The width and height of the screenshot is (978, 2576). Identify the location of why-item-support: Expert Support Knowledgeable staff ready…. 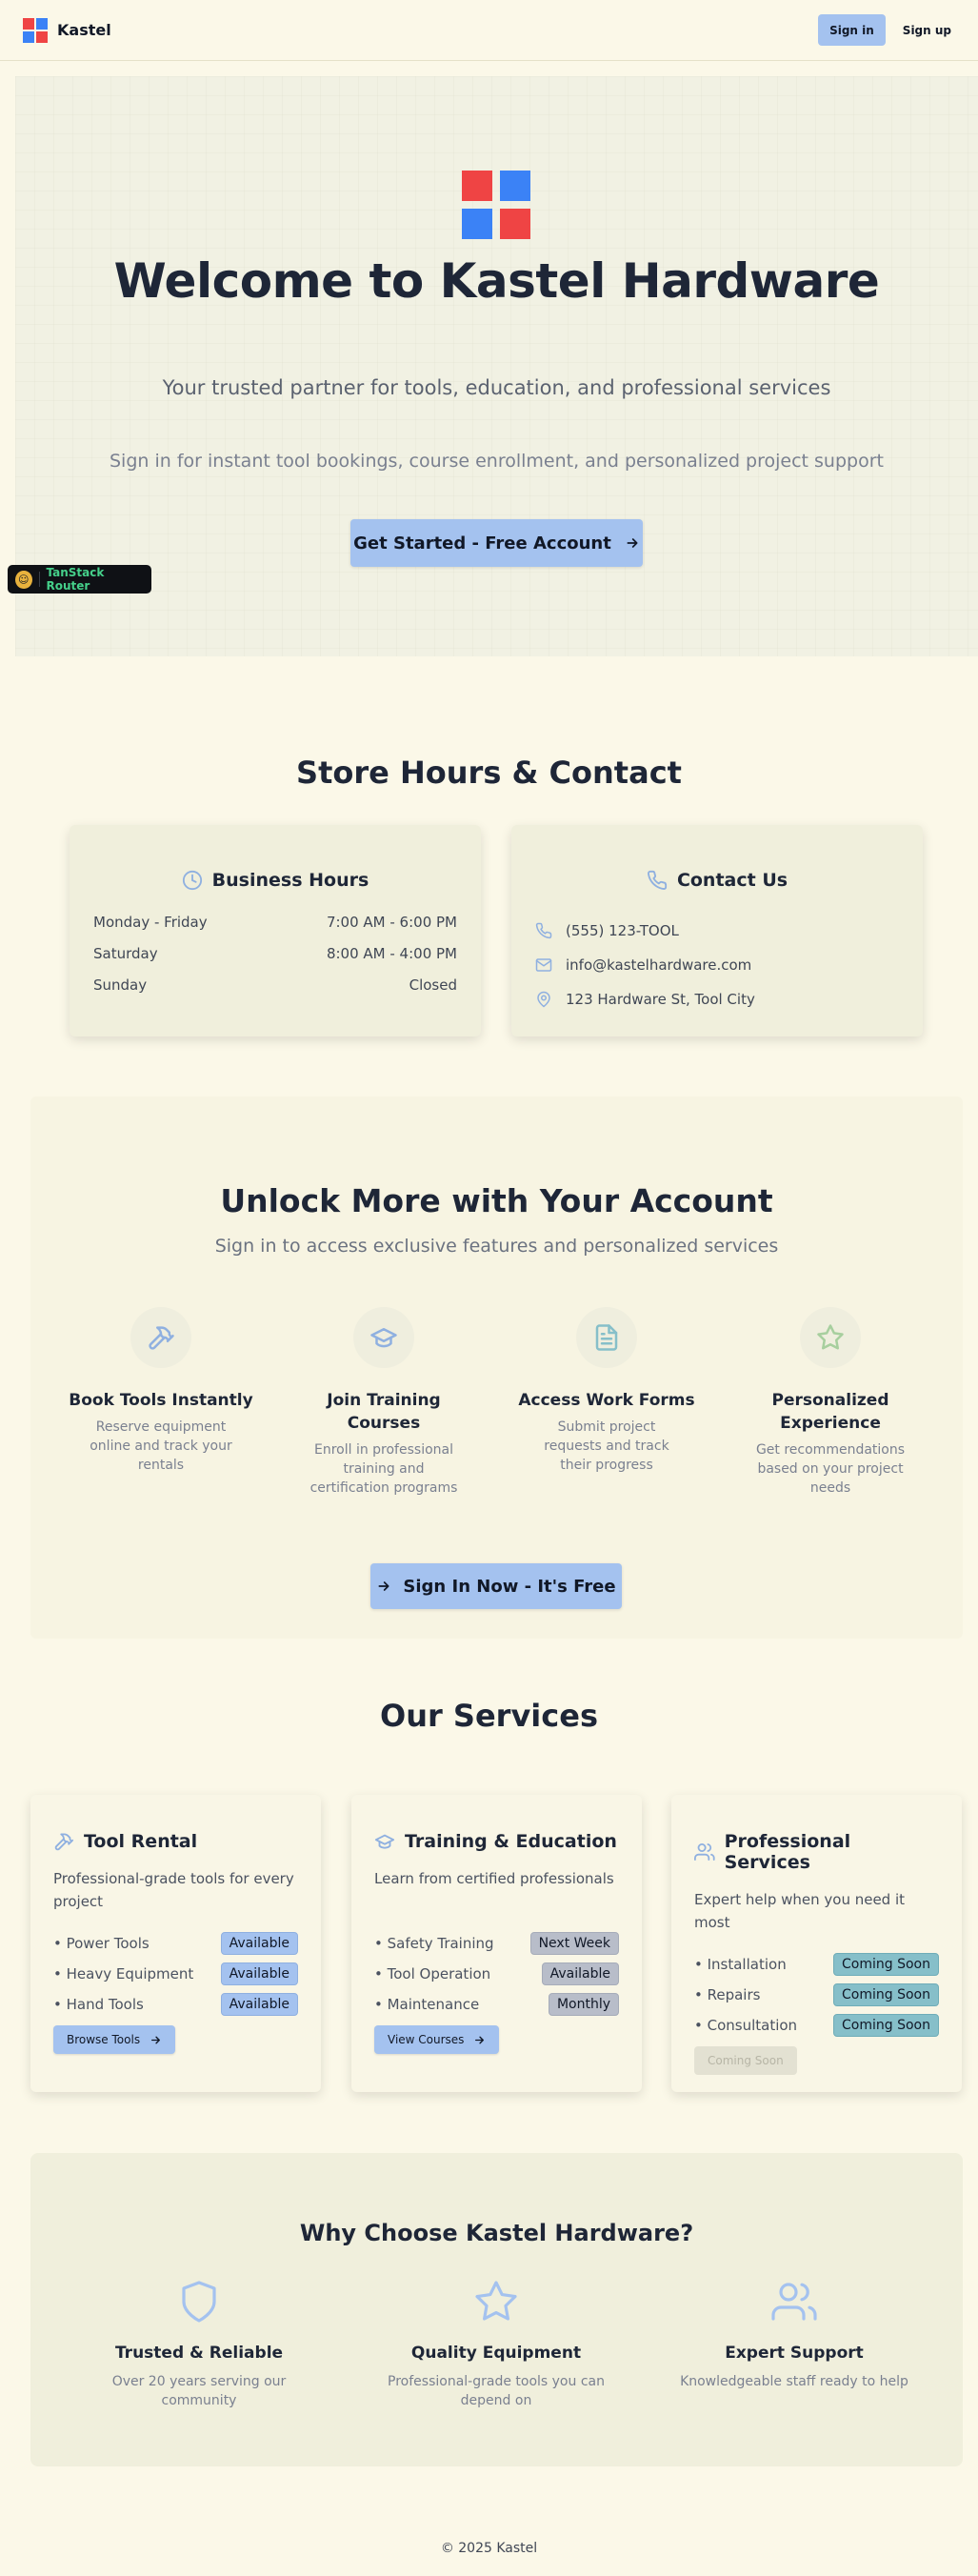
(794, 2335).